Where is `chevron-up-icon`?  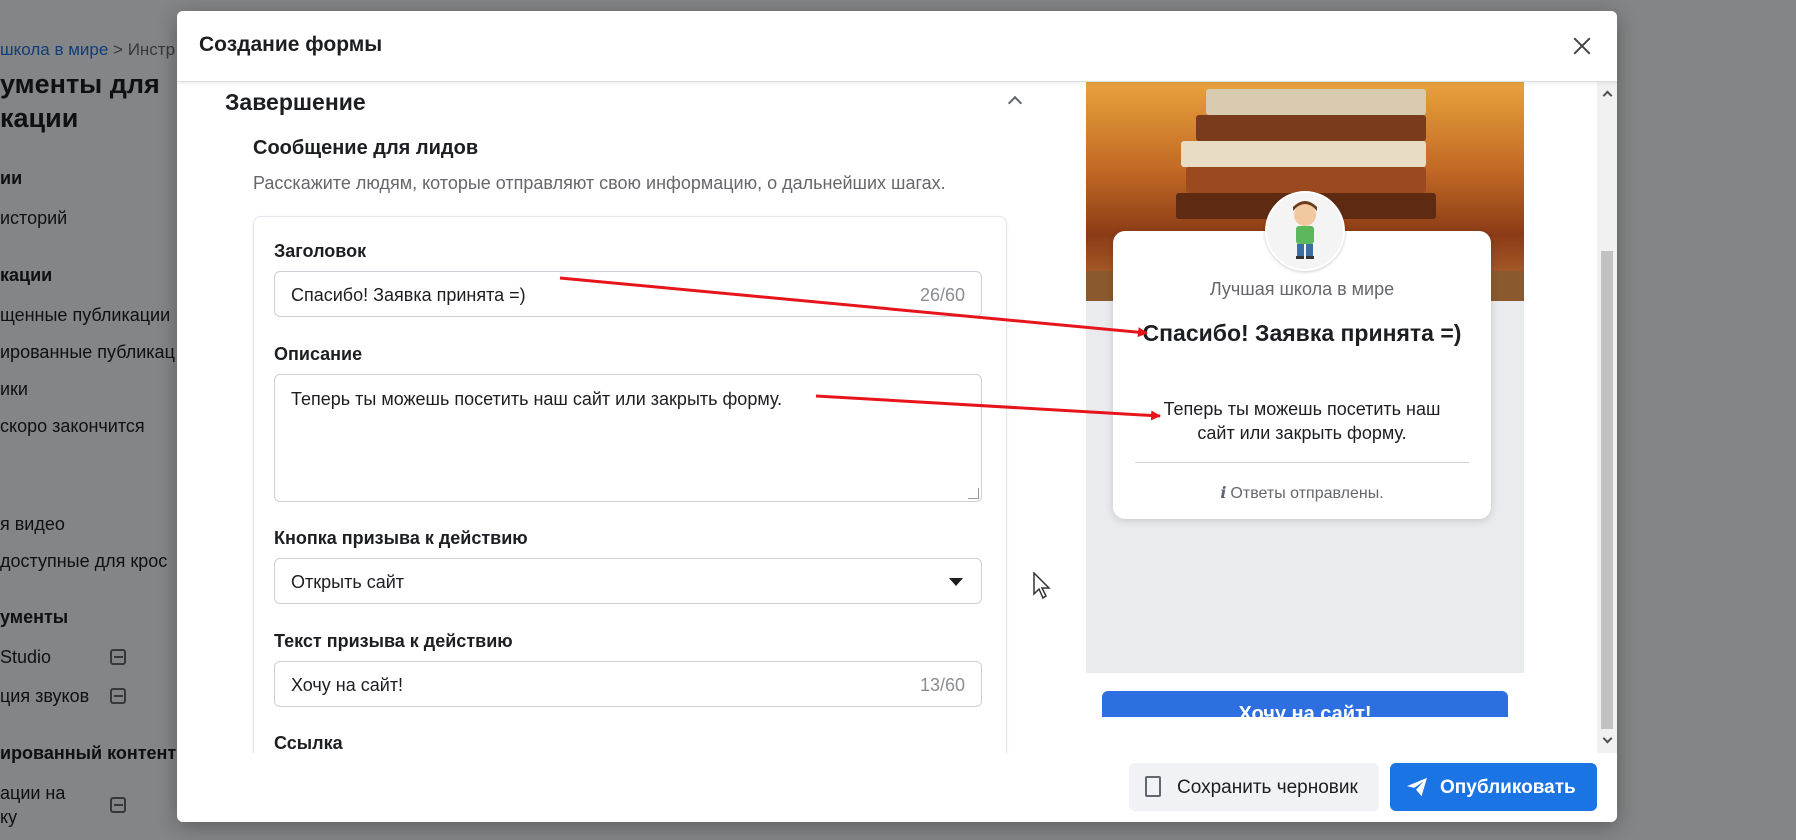
chevron-up-icon is located at coordinates (1014, 100).